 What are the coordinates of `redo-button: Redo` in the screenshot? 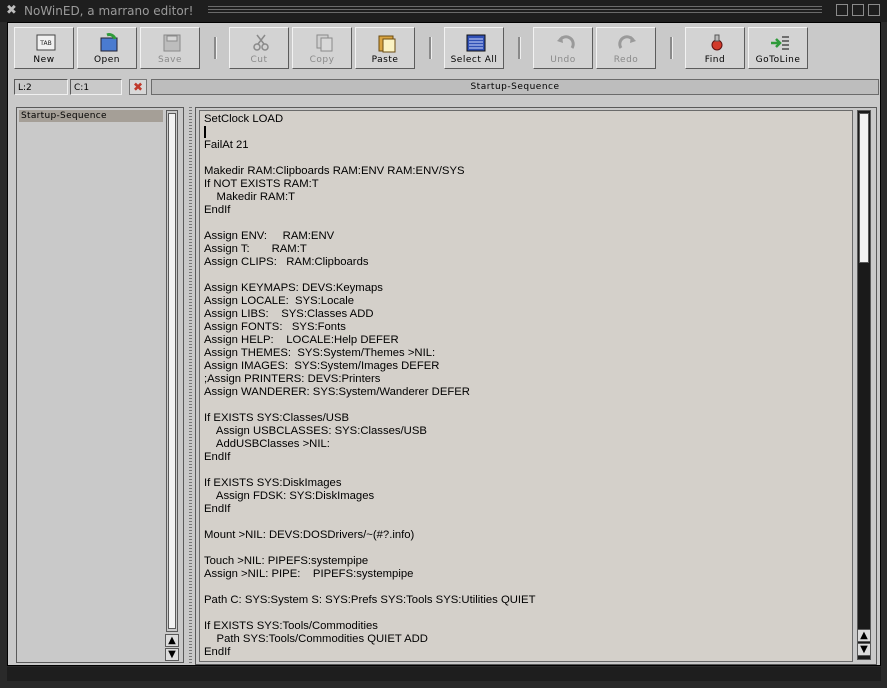 It's located at (626, 48).